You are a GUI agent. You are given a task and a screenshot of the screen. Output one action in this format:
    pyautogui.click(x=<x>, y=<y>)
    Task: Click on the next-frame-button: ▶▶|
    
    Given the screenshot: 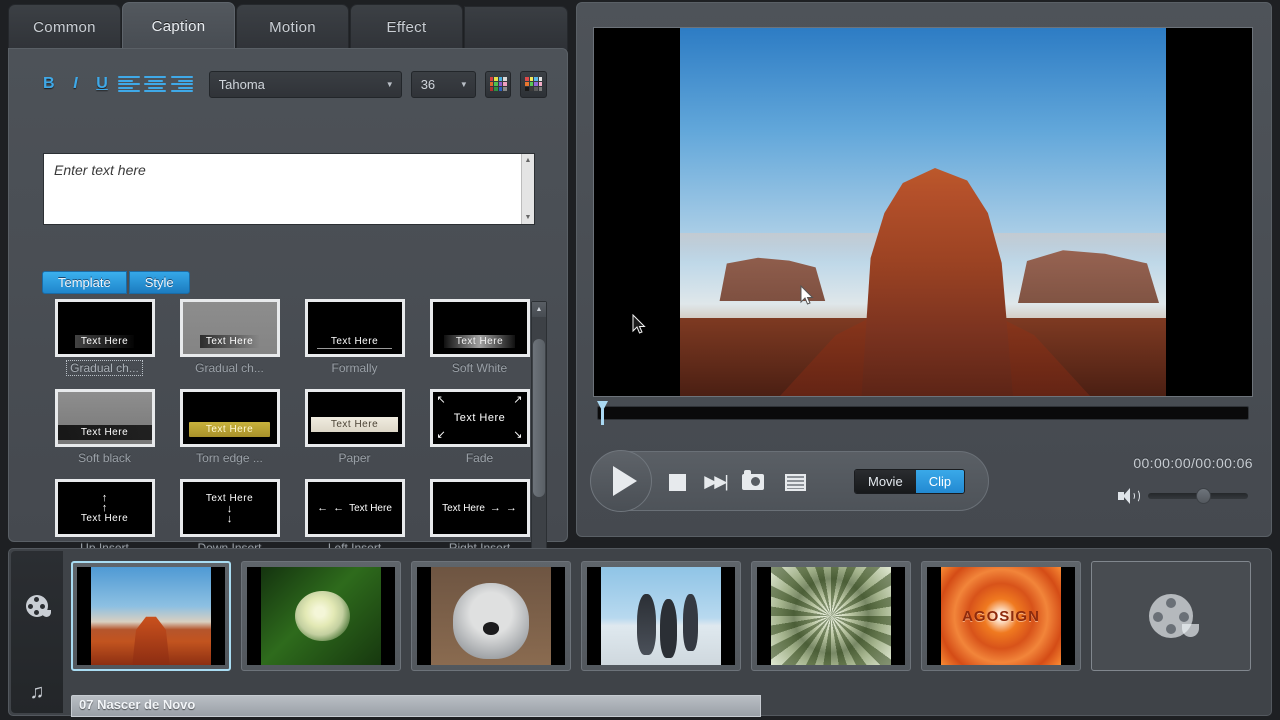 What is the action you would take?
    pyautogui.click(x=715, y=482)
    